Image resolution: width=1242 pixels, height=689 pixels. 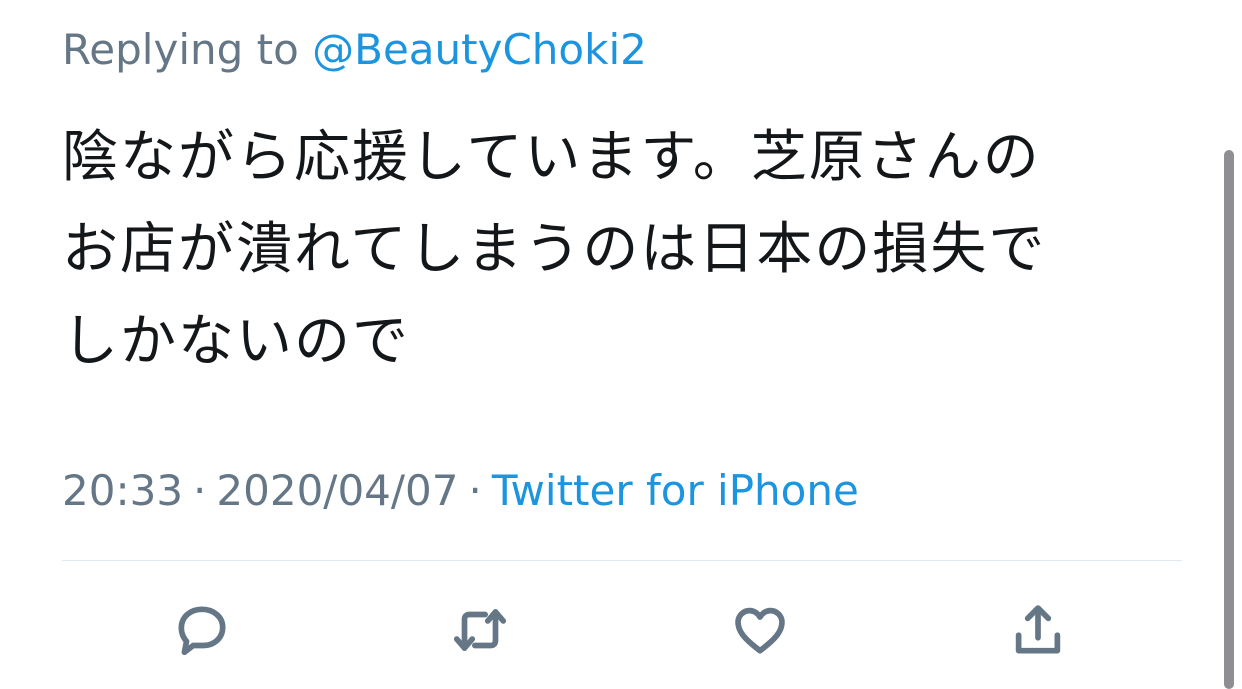 I want to click on reply-handle-link: @BeautyChoki2, so click(x=479, y=49).